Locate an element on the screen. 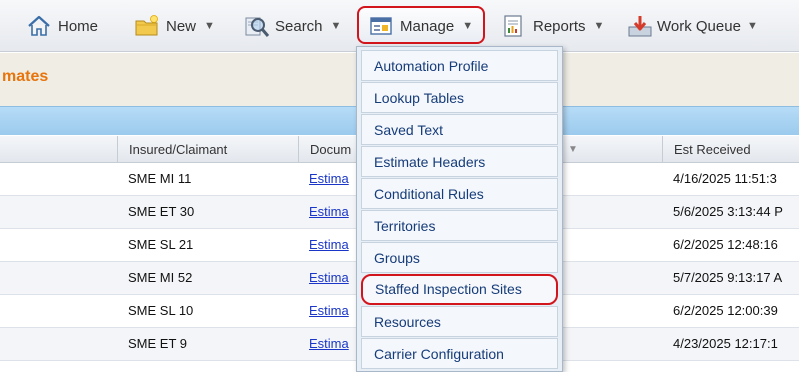  column-header-insured-claimant: Insured/Claimant is located at coordinates (207, 149).